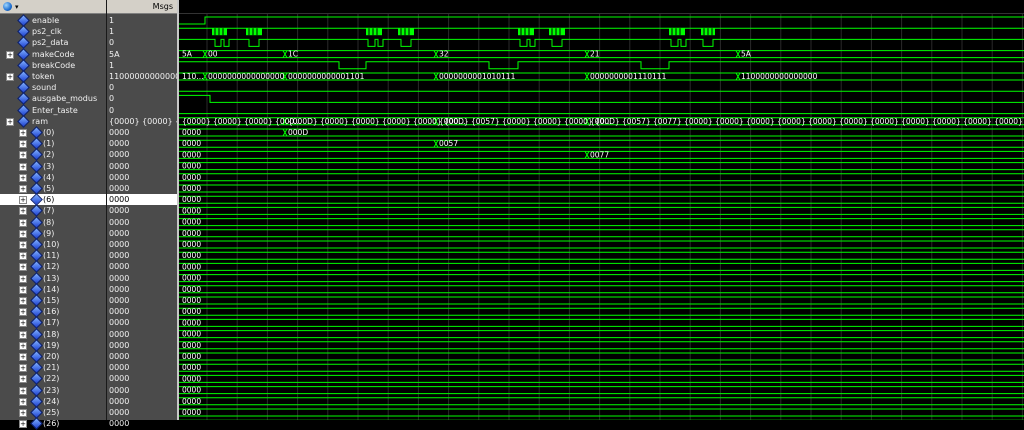  I want to click on wave-makecode-label: 21, so click(595, 54).